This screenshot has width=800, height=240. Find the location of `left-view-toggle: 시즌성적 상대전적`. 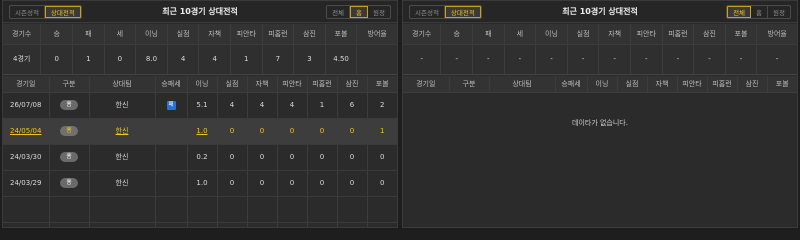

left-view-toggle: 시즌성적 상대전적 is located at coordinates (45, 12).